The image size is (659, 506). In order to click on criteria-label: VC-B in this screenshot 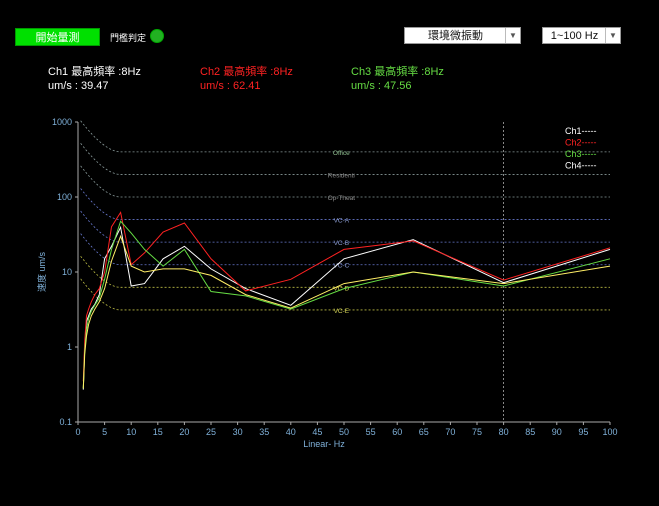, I will do `click(342, 243)`.